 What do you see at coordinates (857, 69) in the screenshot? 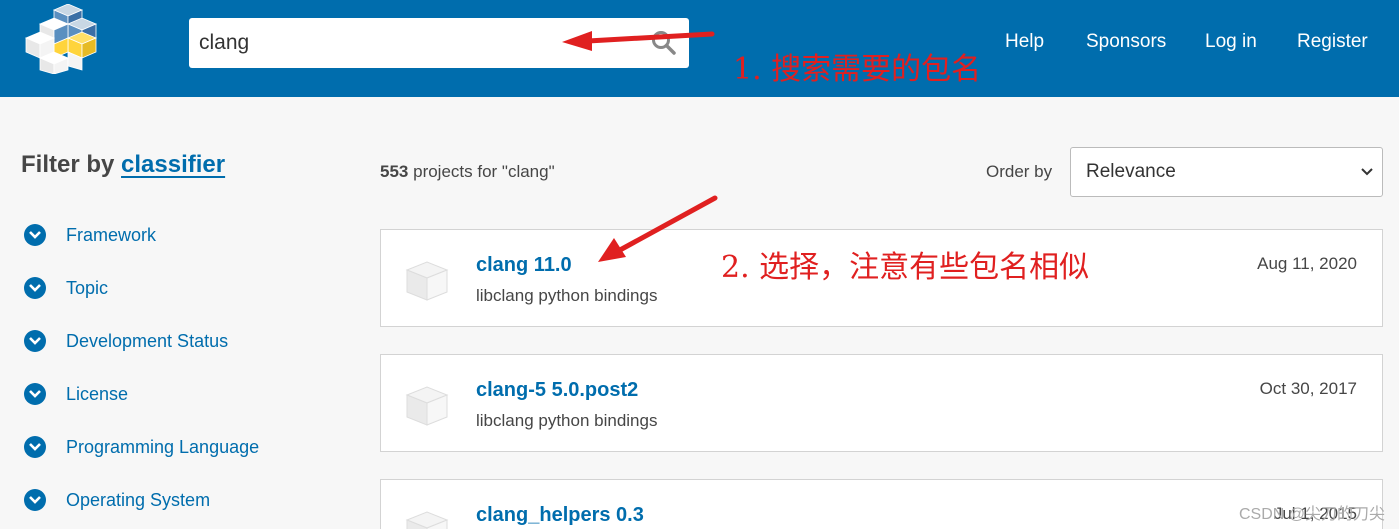
I see `annotation-step-1: 1. 搜索需要的包名` at bounding box center [857, 69].